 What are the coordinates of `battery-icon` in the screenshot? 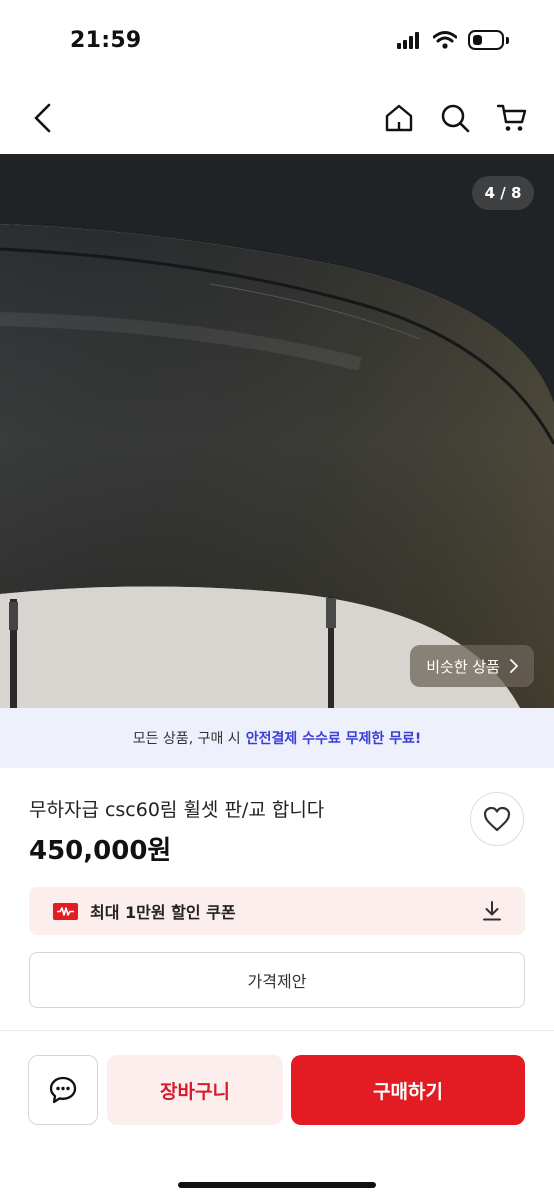 It's located at (486, 40).